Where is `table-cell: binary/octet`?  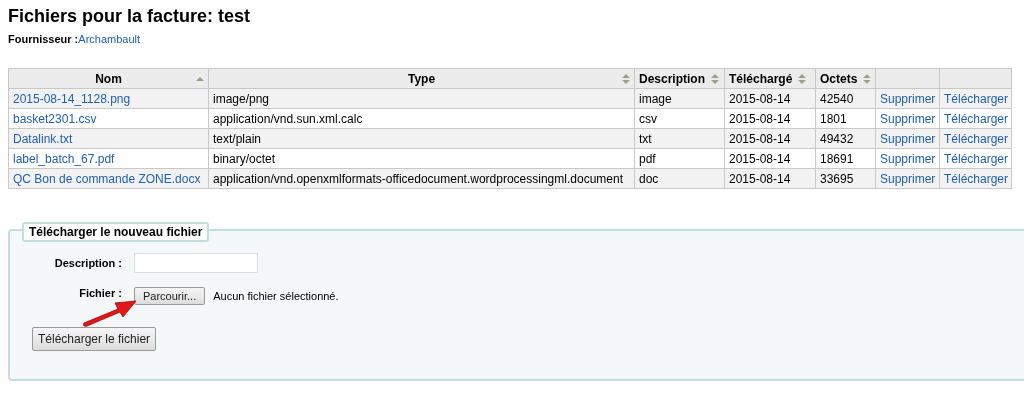 table-cell: binary/octet is located at coordinates (421, 158).